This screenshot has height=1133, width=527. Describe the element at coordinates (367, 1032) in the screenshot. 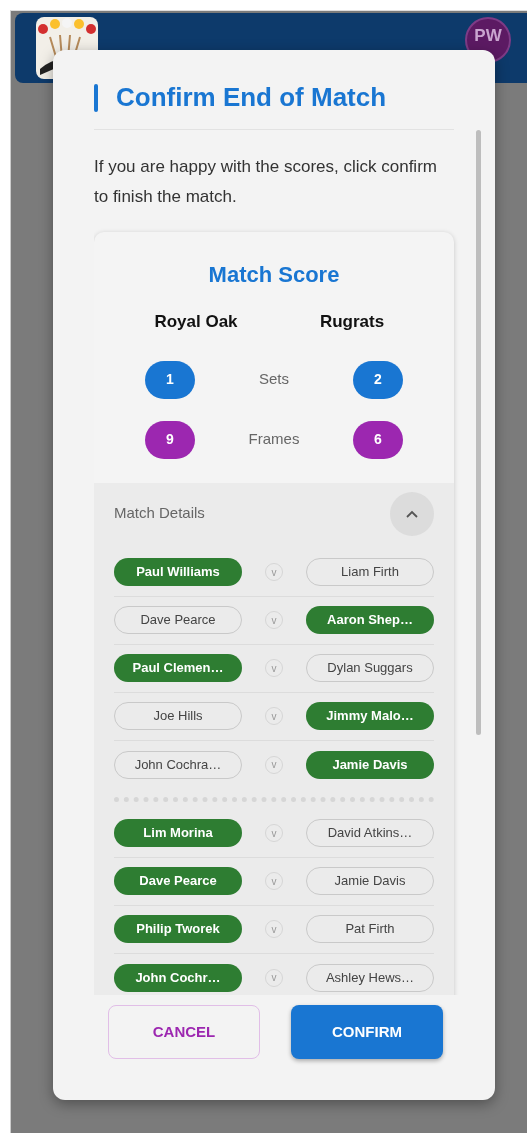

I see `confirm-button: CONFIRM` at that location.